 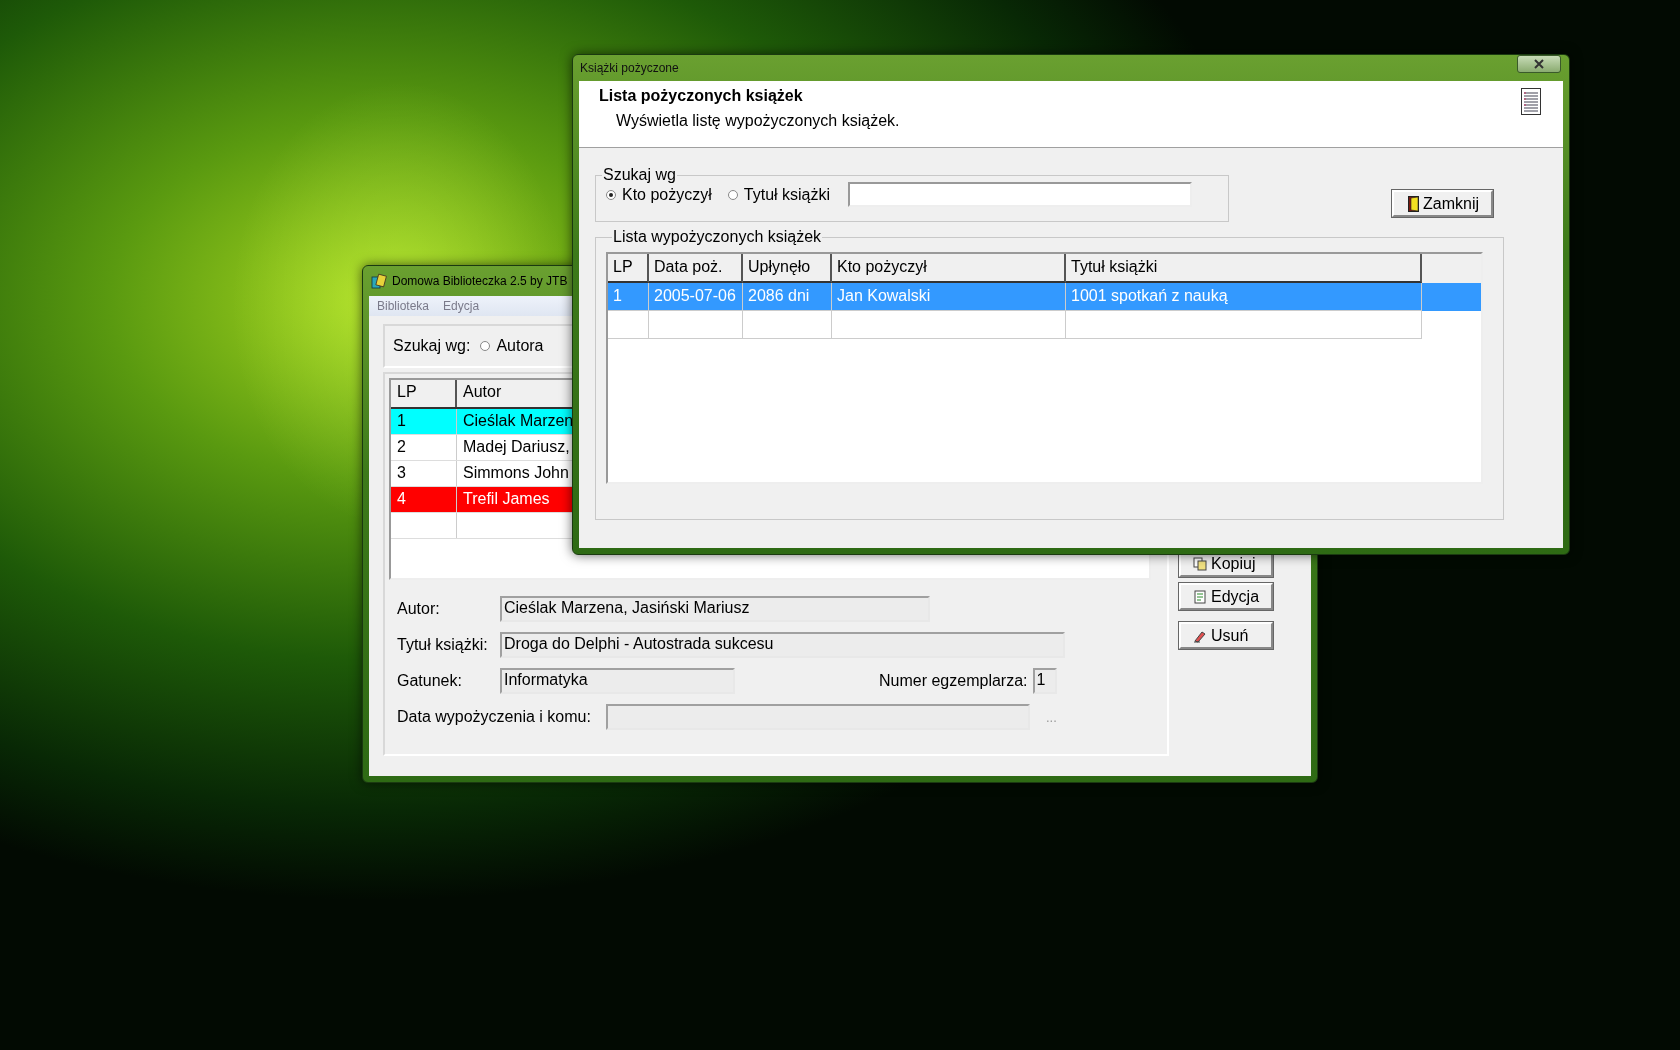 I want to click on window-title: Książki pożyczone, so click(x=629, y=68).